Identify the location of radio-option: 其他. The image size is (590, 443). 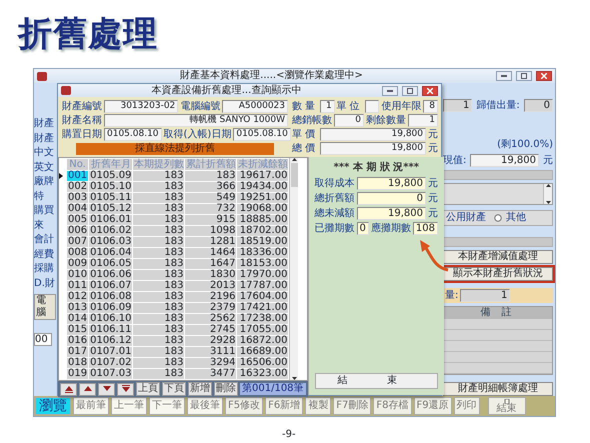
(510, 218).